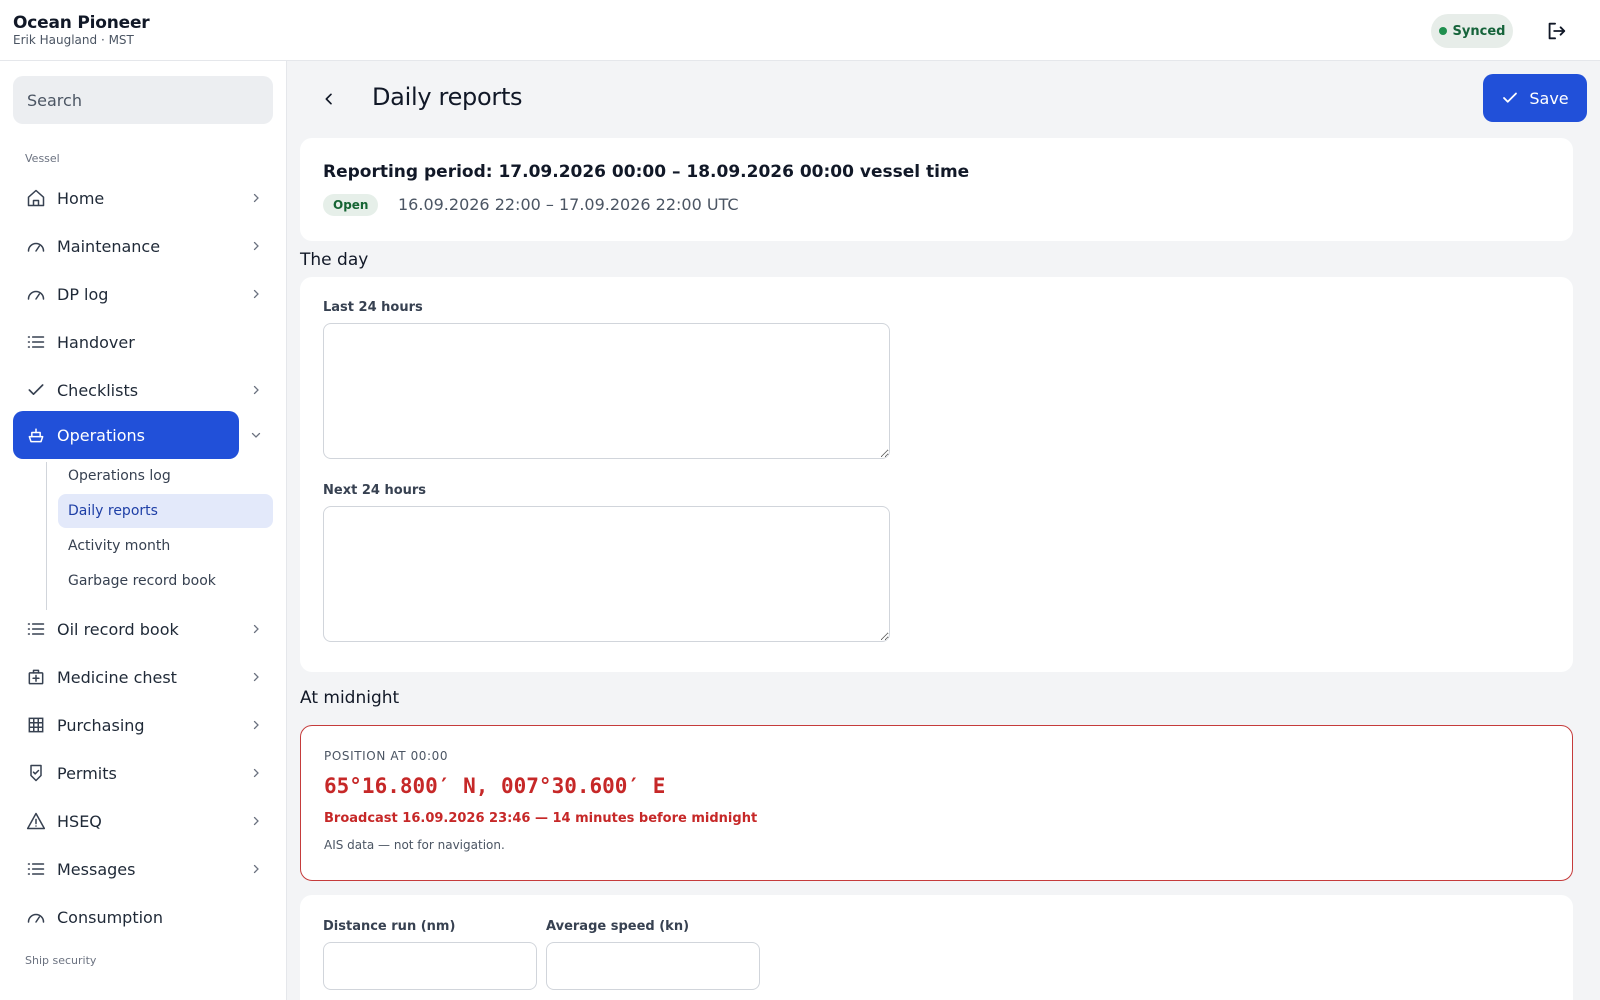  Describe the element at coordinates (653, 966) in the screenshot. I see `average-speed-field` at that location.